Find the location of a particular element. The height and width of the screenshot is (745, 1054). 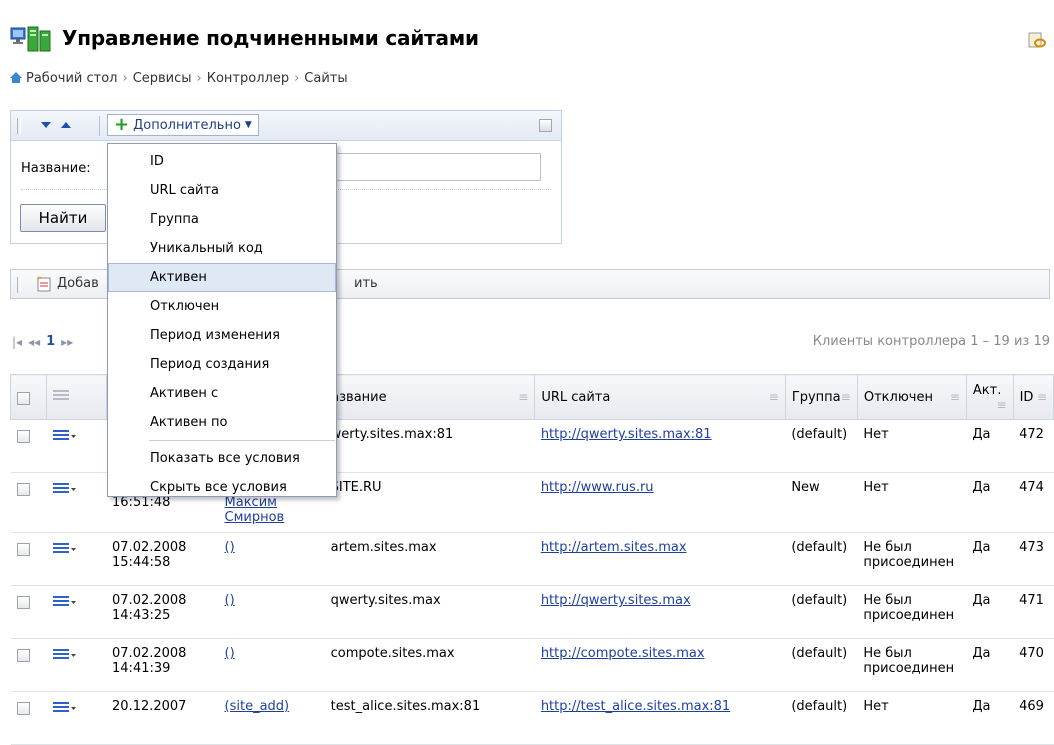

cell-id: 474 is located at coordinates (1033, 502).